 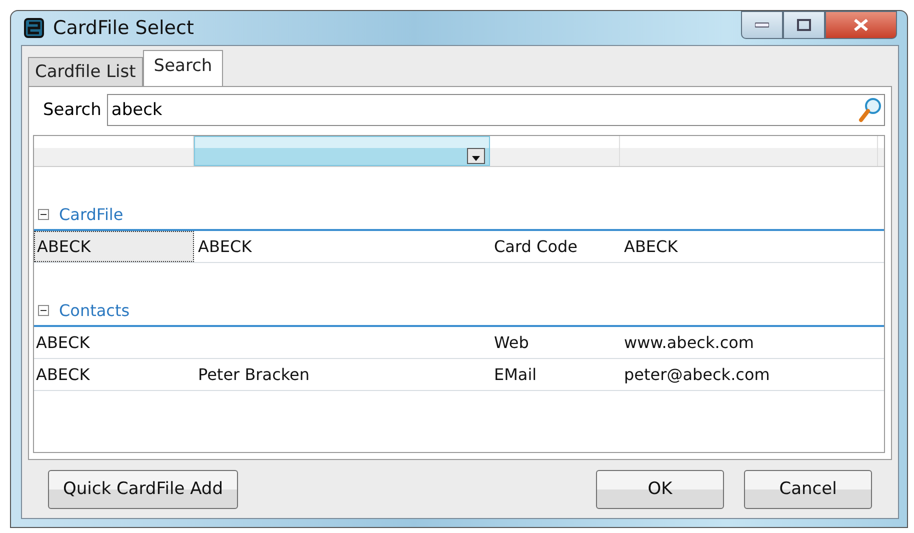 I want to click on search-icon, so click(x=870, y=110).